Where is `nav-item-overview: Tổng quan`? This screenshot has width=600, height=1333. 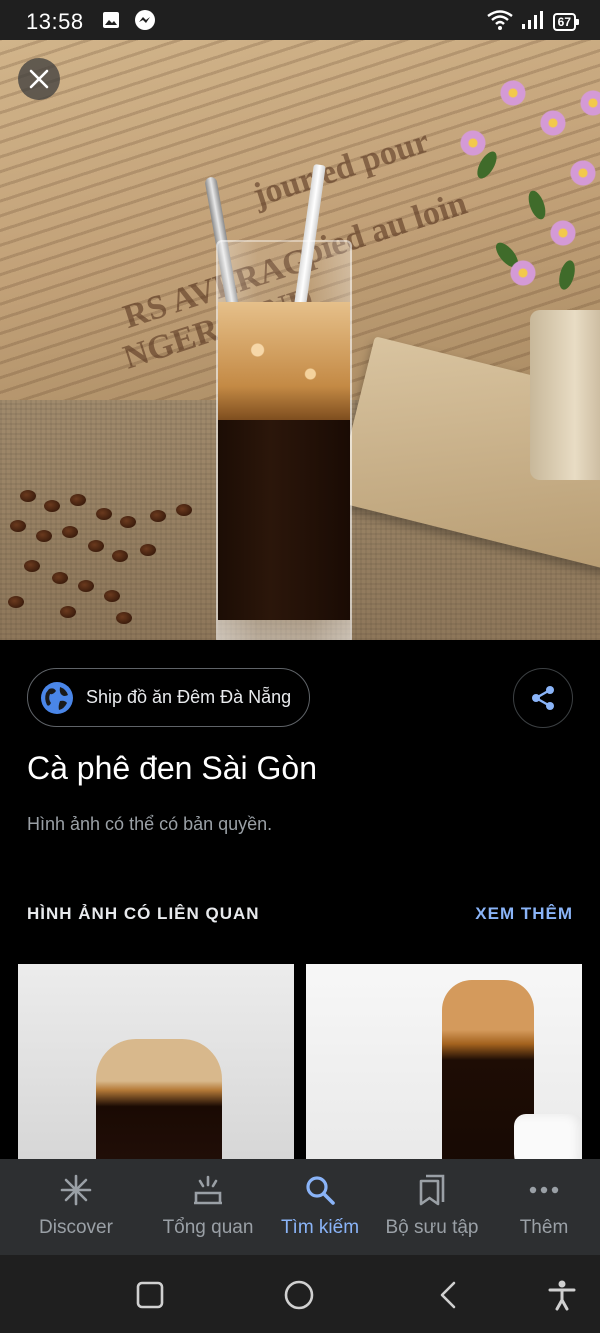 nav-item-overview: Tổng quan is located at coordinates (208, 1207).